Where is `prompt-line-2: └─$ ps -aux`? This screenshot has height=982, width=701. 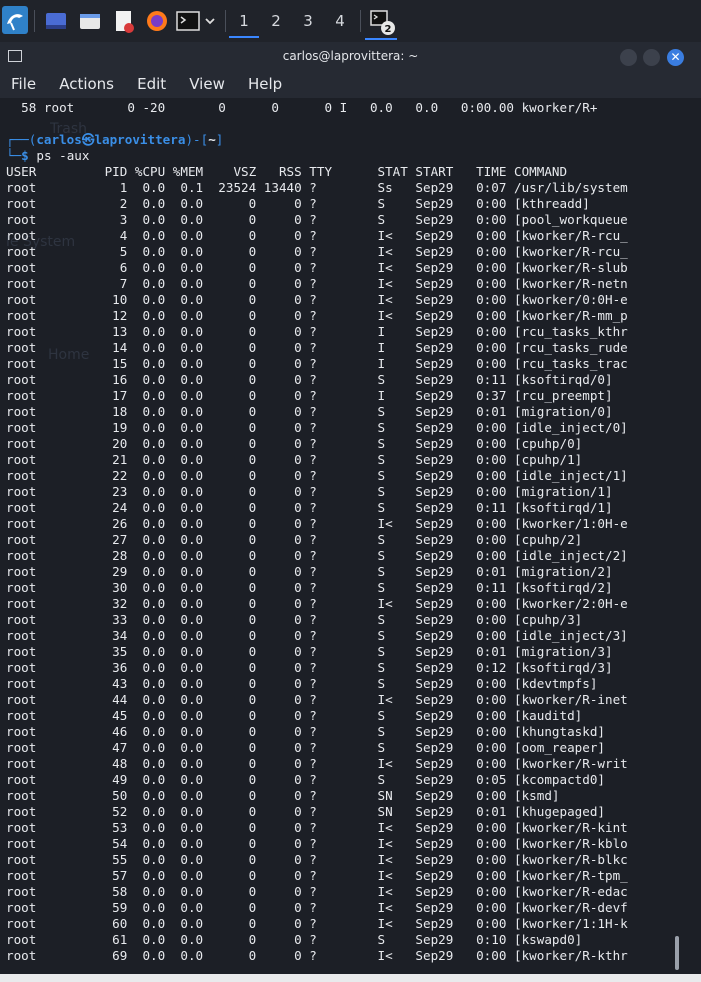
prompt-line-2: └─$ ps -aux is located at coordinates (48, 155).